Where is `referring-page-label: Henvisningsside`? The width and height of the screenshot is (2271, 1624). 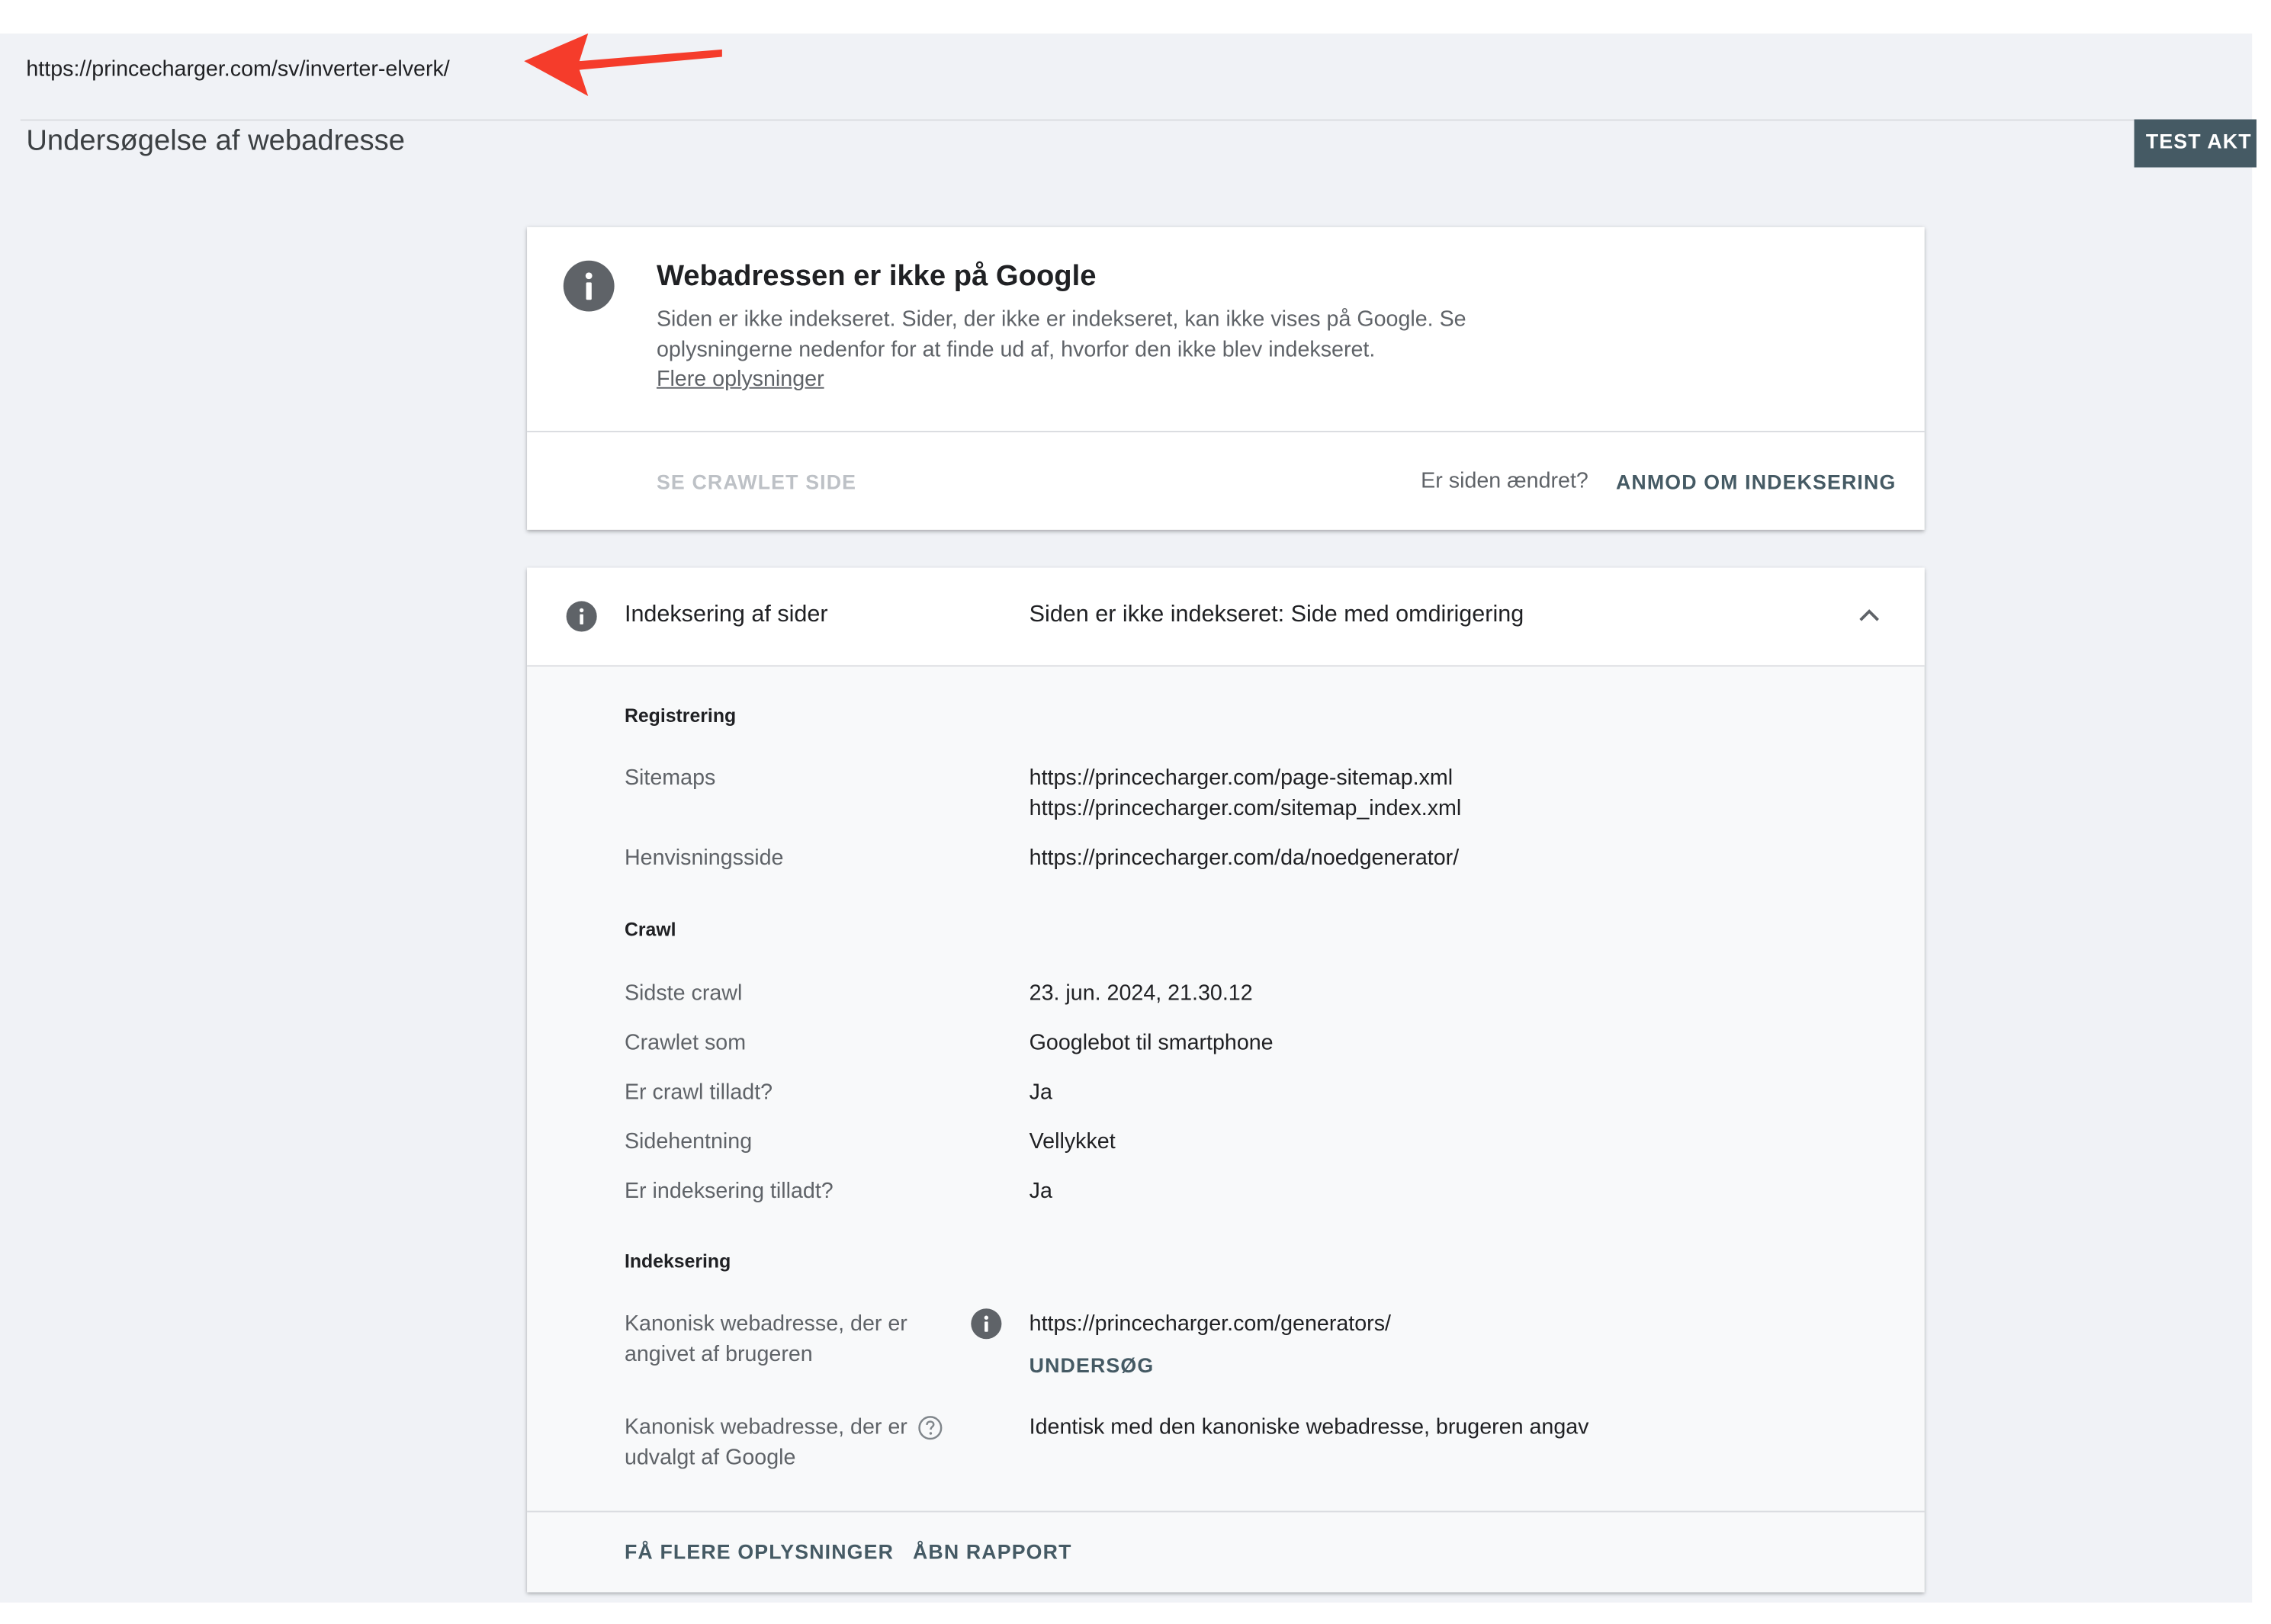 referring-page-label: Henvisningsside is located at coordinates (704, 858).